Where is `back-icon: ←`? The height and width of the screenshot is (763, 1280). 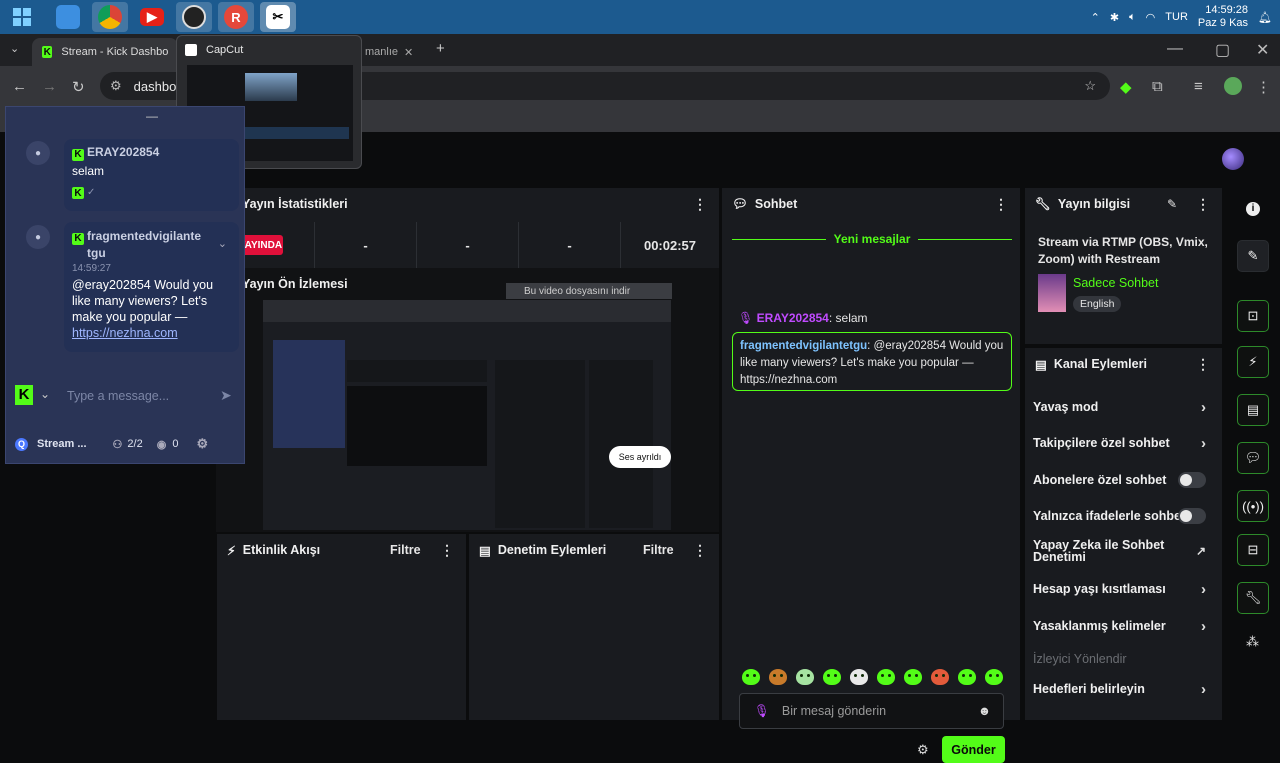 back-icon: ← is located at coordinates (19, 86).